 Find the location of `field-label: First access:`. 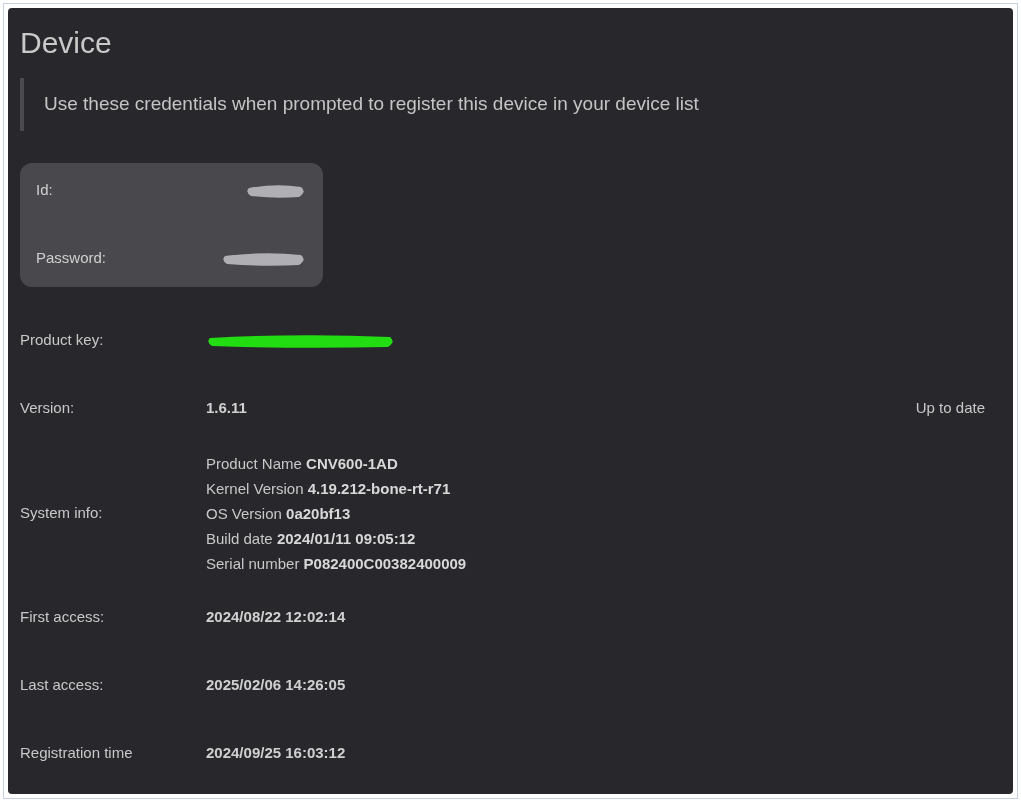

field-label: First access: is located at coordinates (63, 617).